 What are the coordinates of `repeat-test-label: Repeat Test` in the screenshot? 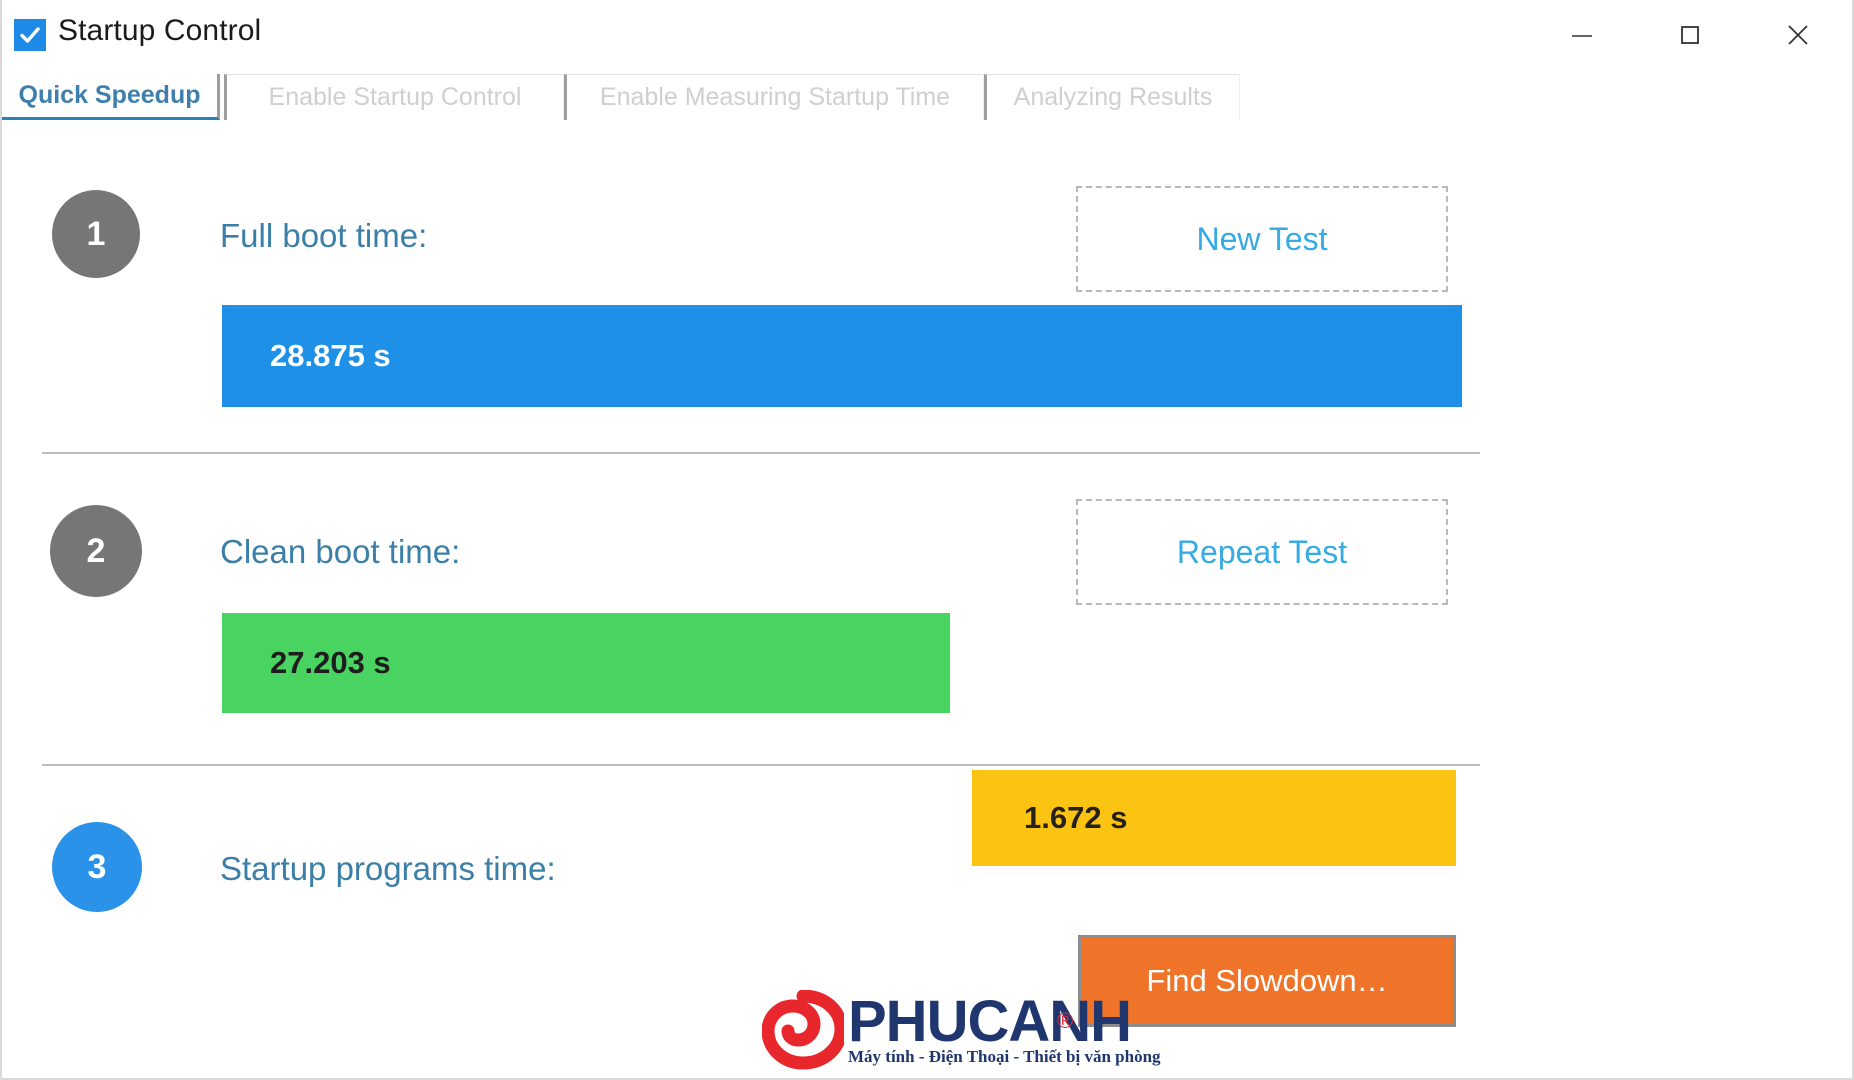 It's located at (1262, 551).